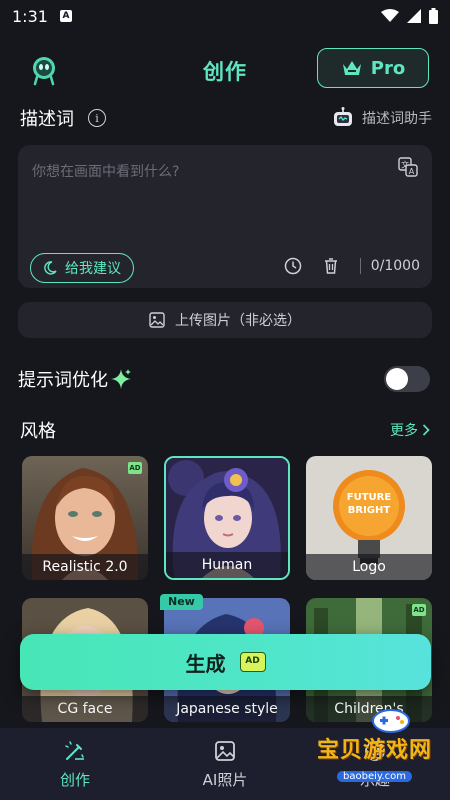  I want to click on sparkle-icon, so click(121, 379).